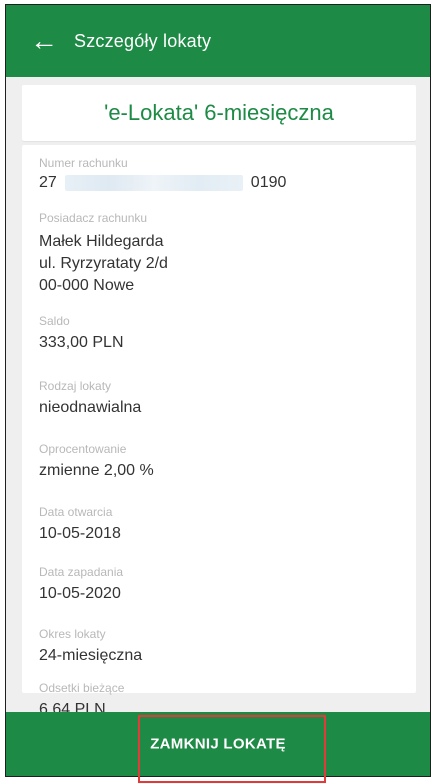 This screenshot has width=434, height=783. I want to click on label-maturity-date: Data zapadania, so click(81, 572).